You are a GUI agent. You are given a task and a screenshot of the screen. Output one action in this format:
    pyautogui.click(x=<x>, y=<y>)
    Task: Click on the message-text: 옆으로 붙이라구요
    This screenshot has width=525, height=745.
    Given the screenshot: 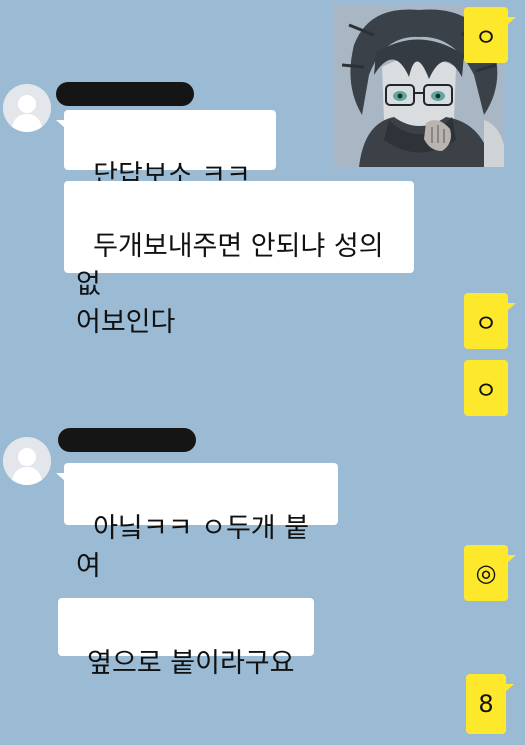 What is the action you would take?
    pyautogui.click(x=191, y=663)
    